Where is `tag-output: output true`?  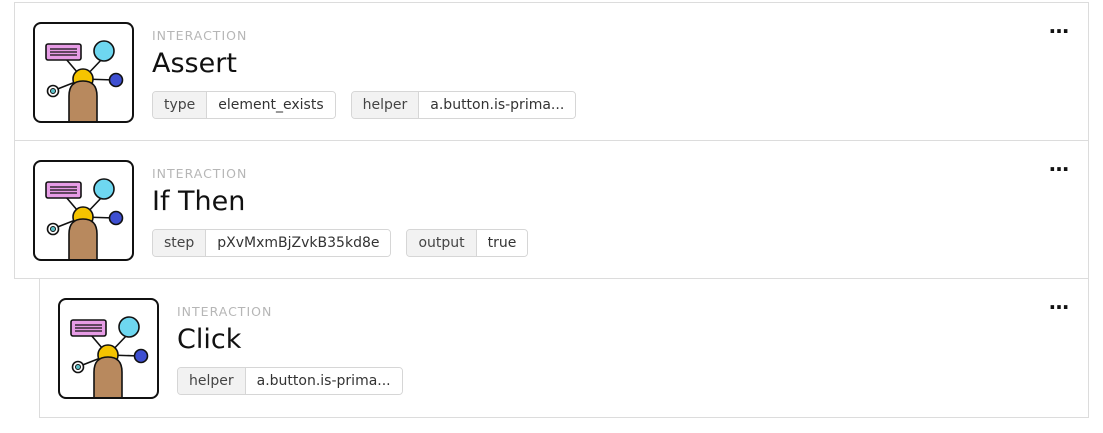
tag-output: output true is located at coordinates (467, 243).